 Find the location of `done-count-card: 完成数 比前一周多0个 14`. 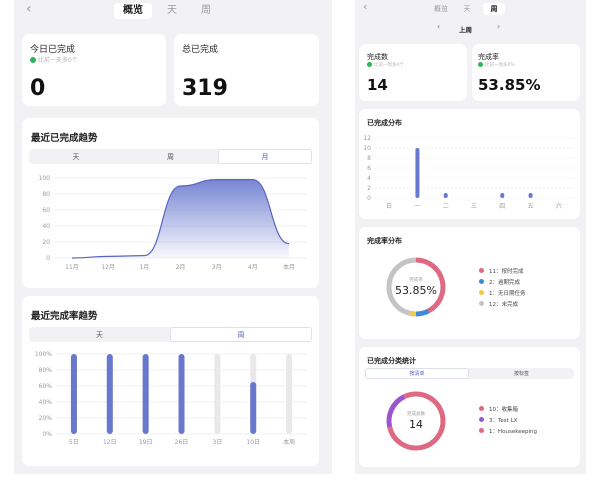

done-count-card: 完成数 比前一周多0个 14 is located at coordinates (413, 72).